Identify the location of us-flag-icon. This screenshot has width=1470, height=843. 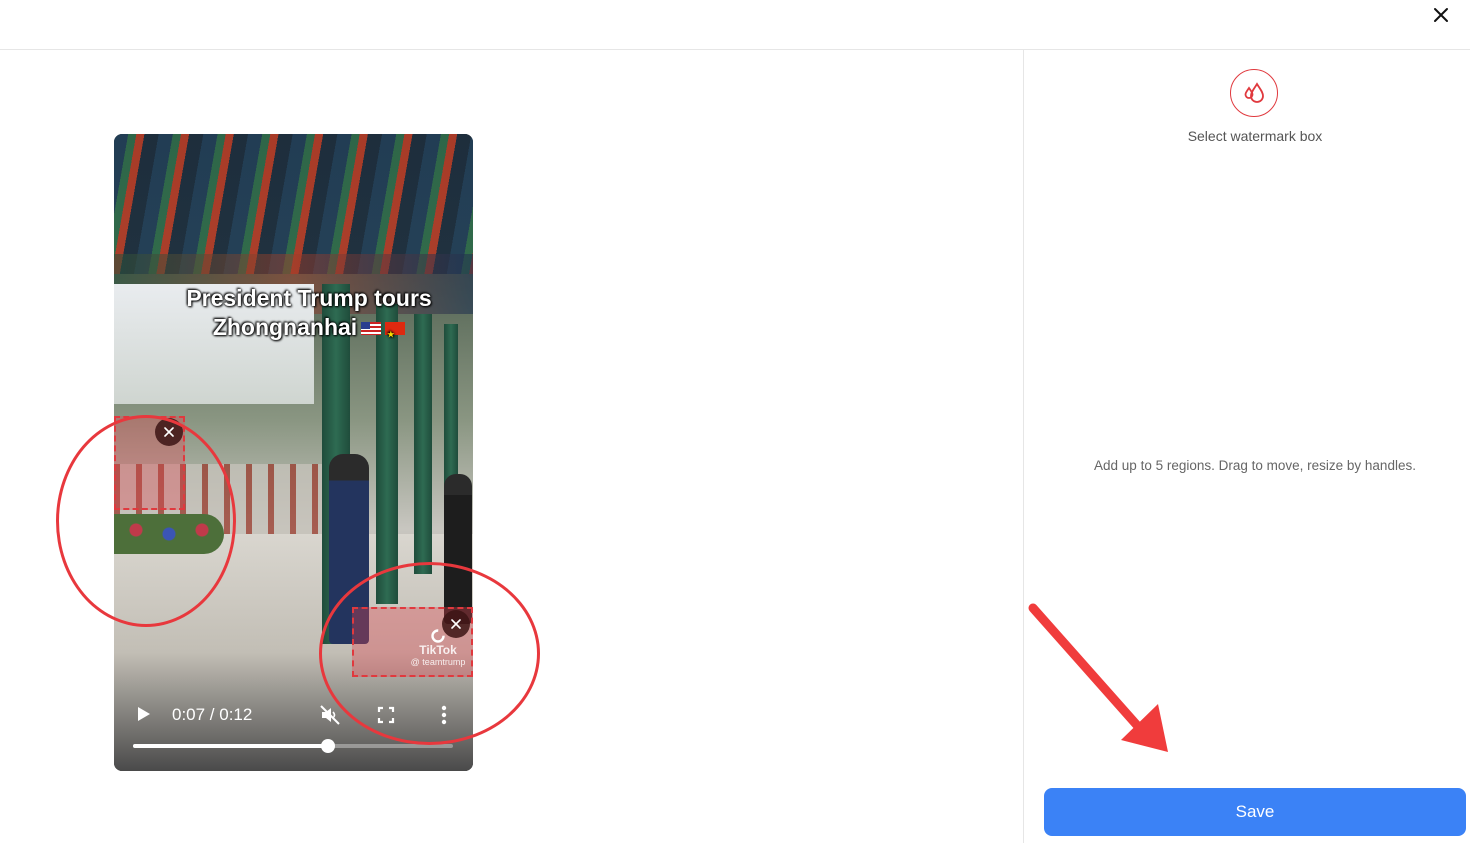
(371, 329).